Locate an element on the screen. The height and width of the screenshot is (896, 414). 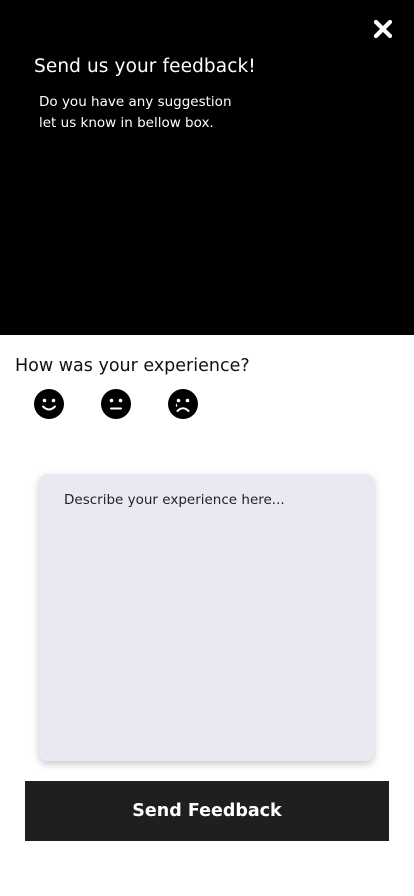
happy-rating-button is located at coordinates (49, 404).